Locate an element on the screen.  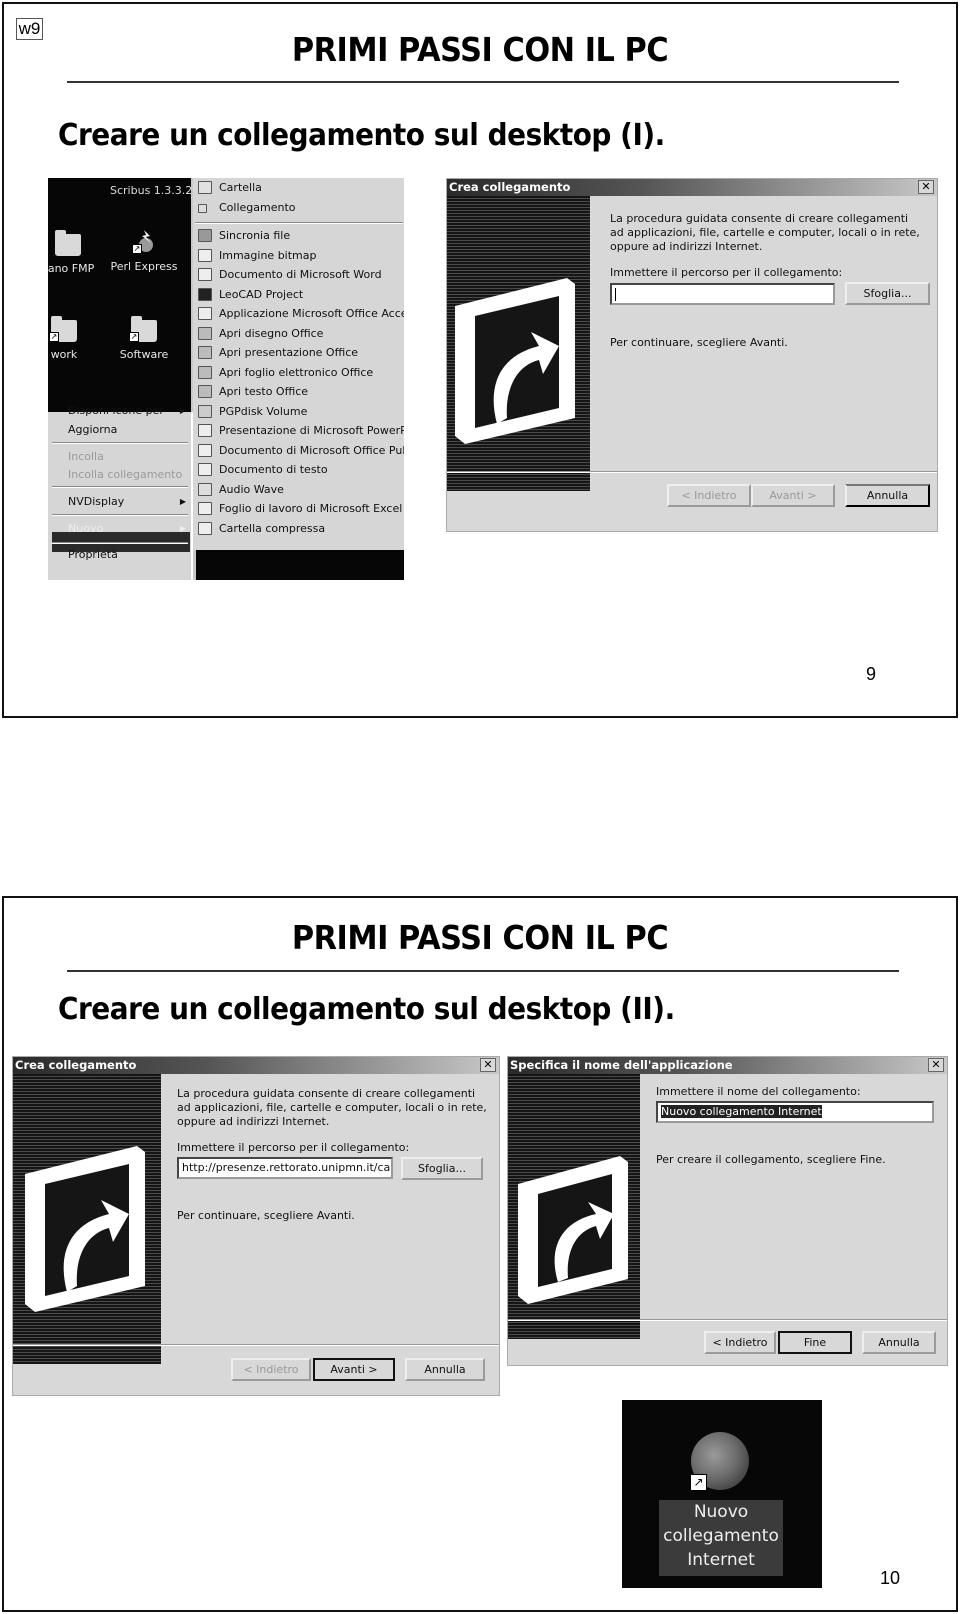
slide-subtitle: Creare un collegamento sul desktop (I). is located at coordinates (361, 135).